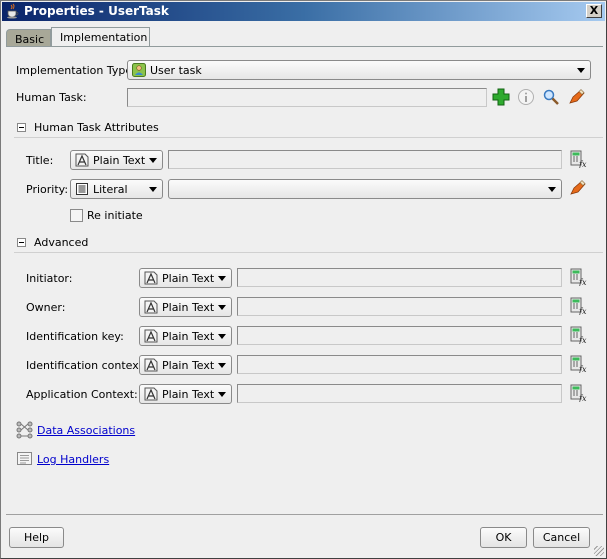 This screenshot has height=559, width=607. Describe the element at coordinates (399, 364) in the screenshot. I see `identification-context-input` at that location.